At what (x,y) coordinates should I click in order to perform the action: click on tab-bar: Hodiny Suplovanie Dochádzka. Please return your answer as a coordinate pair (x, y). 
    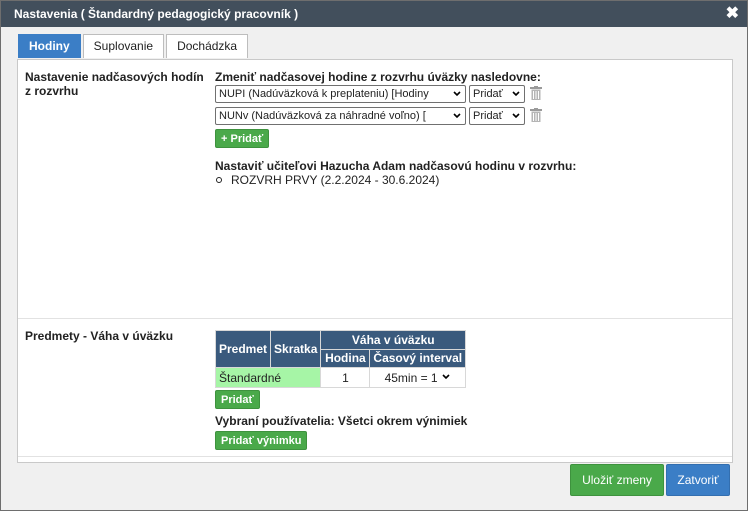
    Looking at the image, I should click on (134, 46).